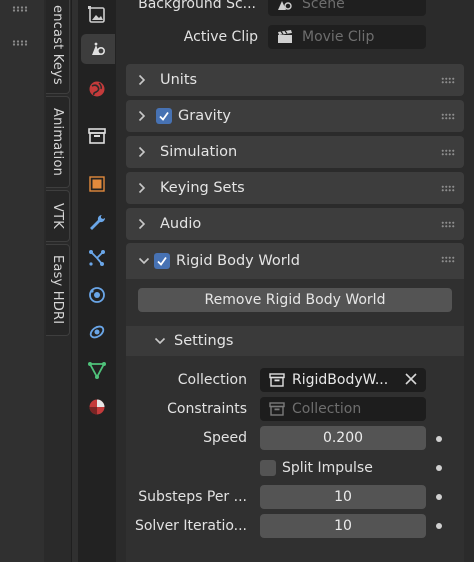 This screenshot has height=562, width=474. Describe the element at coordinates (22, 281) in the screenshot. I see `left-strip` at that location.